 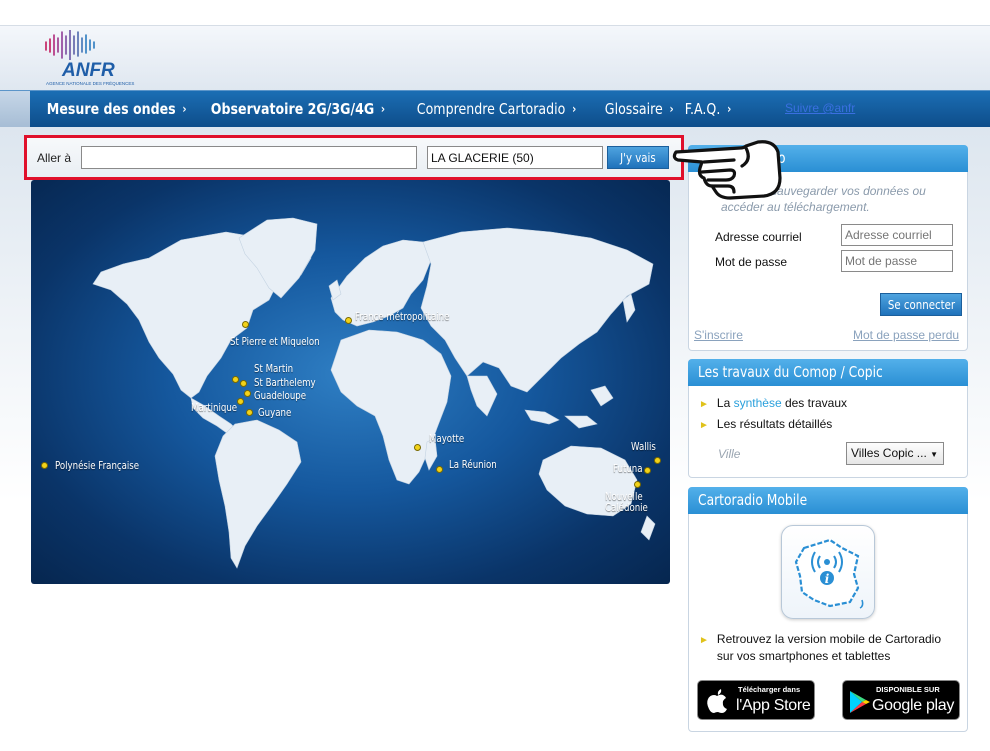 I want to click on list-item-synthese: ► La synthèse des travaux, so click(x=773, y=404).